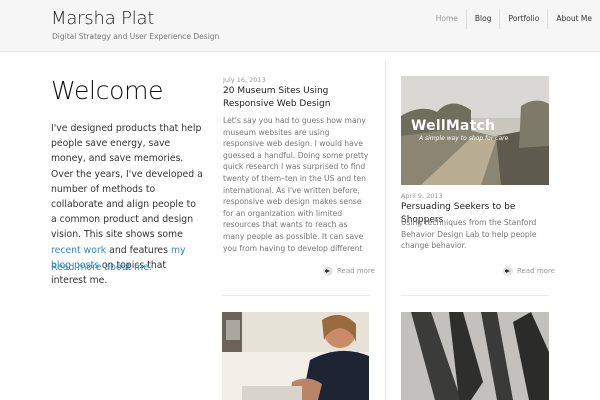 The height and width of the screenshot is (400, 600). I want to click on main-nav: Home Blog Portfolio About Me, so click(514, 19).